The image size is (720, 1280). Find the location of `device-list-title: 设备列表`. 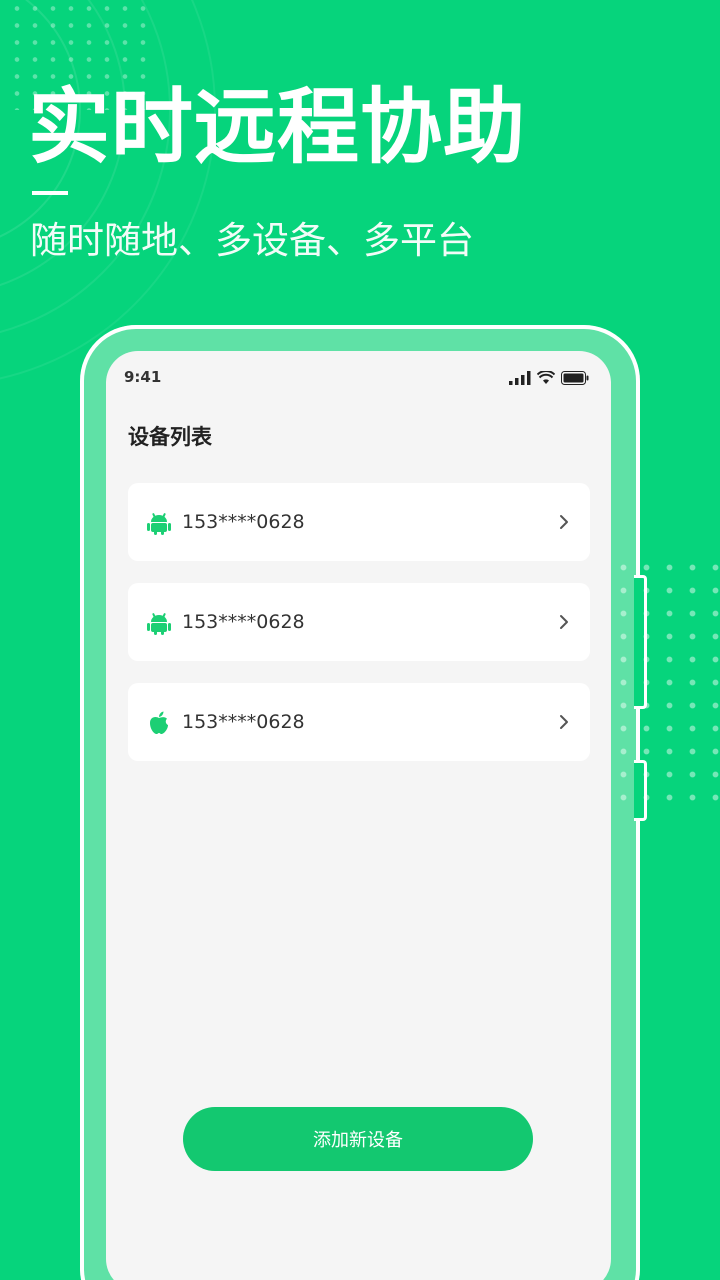

device-list-title: 设备列表 is located at coordinates (170, 437).